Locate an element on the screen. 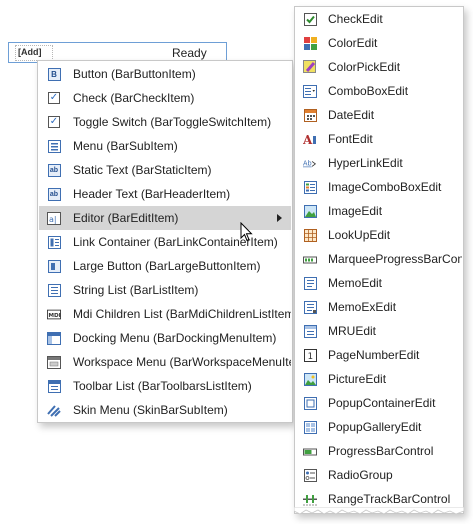 This screenshot has height=524, width=473. submenu-item-coloredit: ColorEdit is located at coordinates (379, 43).